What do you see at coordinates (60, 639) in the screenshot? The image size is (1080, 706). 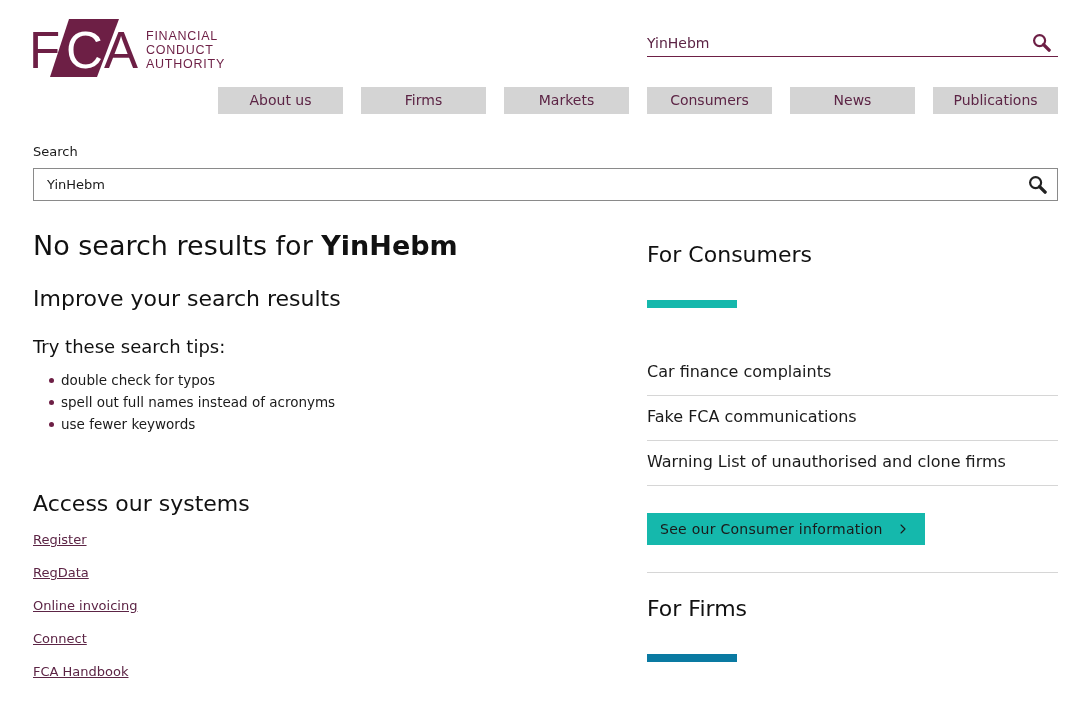 I see `system-link: Connect` at bounding box center [60, 639].